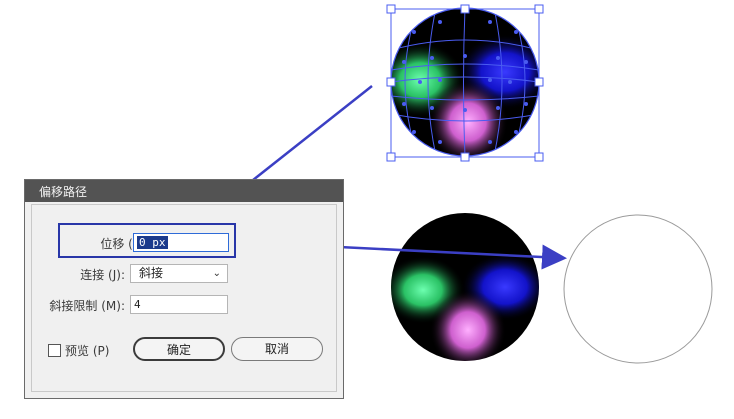 The height and width of the screenshot is (419, 734). Describe the element at coordinates (277, 349) in the screenshot. I see `cancel-button: 取消` at that location.